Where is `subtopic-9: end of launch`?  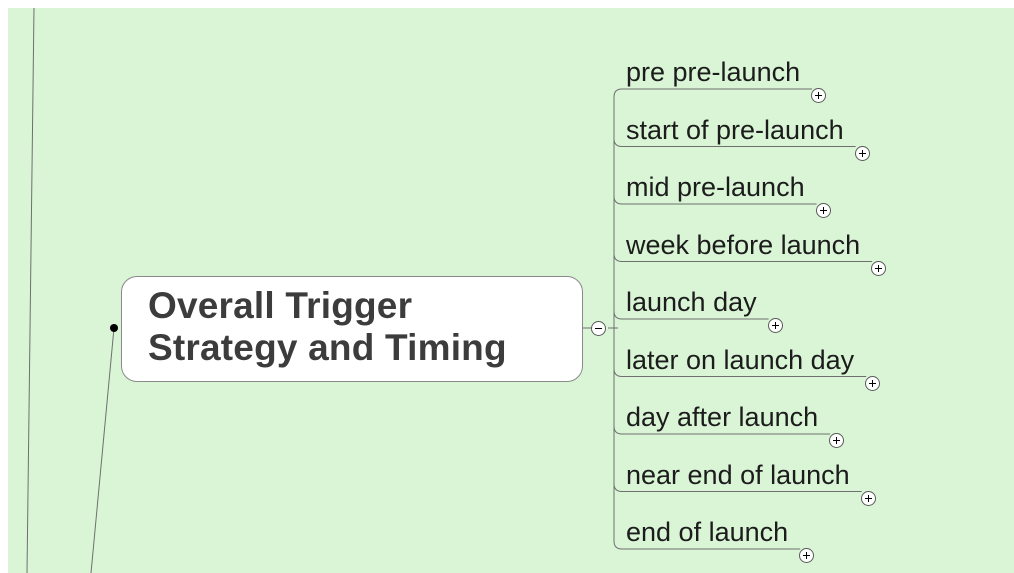
subtopic-9: end of launch is located at coordinates (707, 532).